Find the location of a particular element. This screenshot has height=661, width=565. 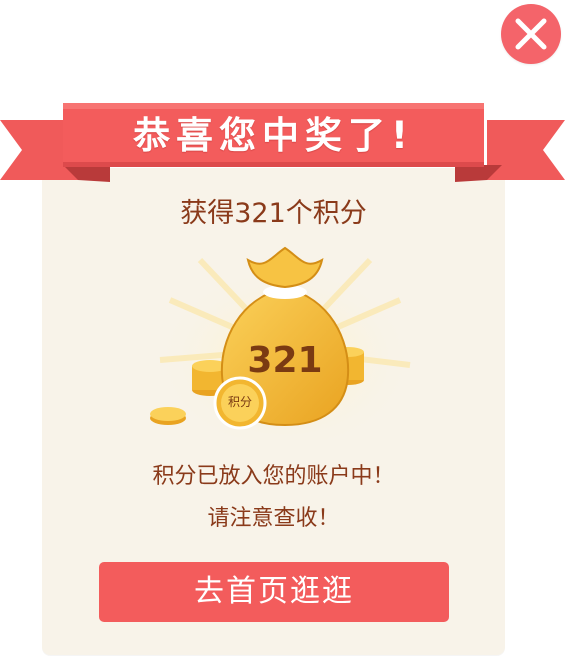

message-line-1: 积分已放入您的账户中！ is located at coordinates (273, 476).